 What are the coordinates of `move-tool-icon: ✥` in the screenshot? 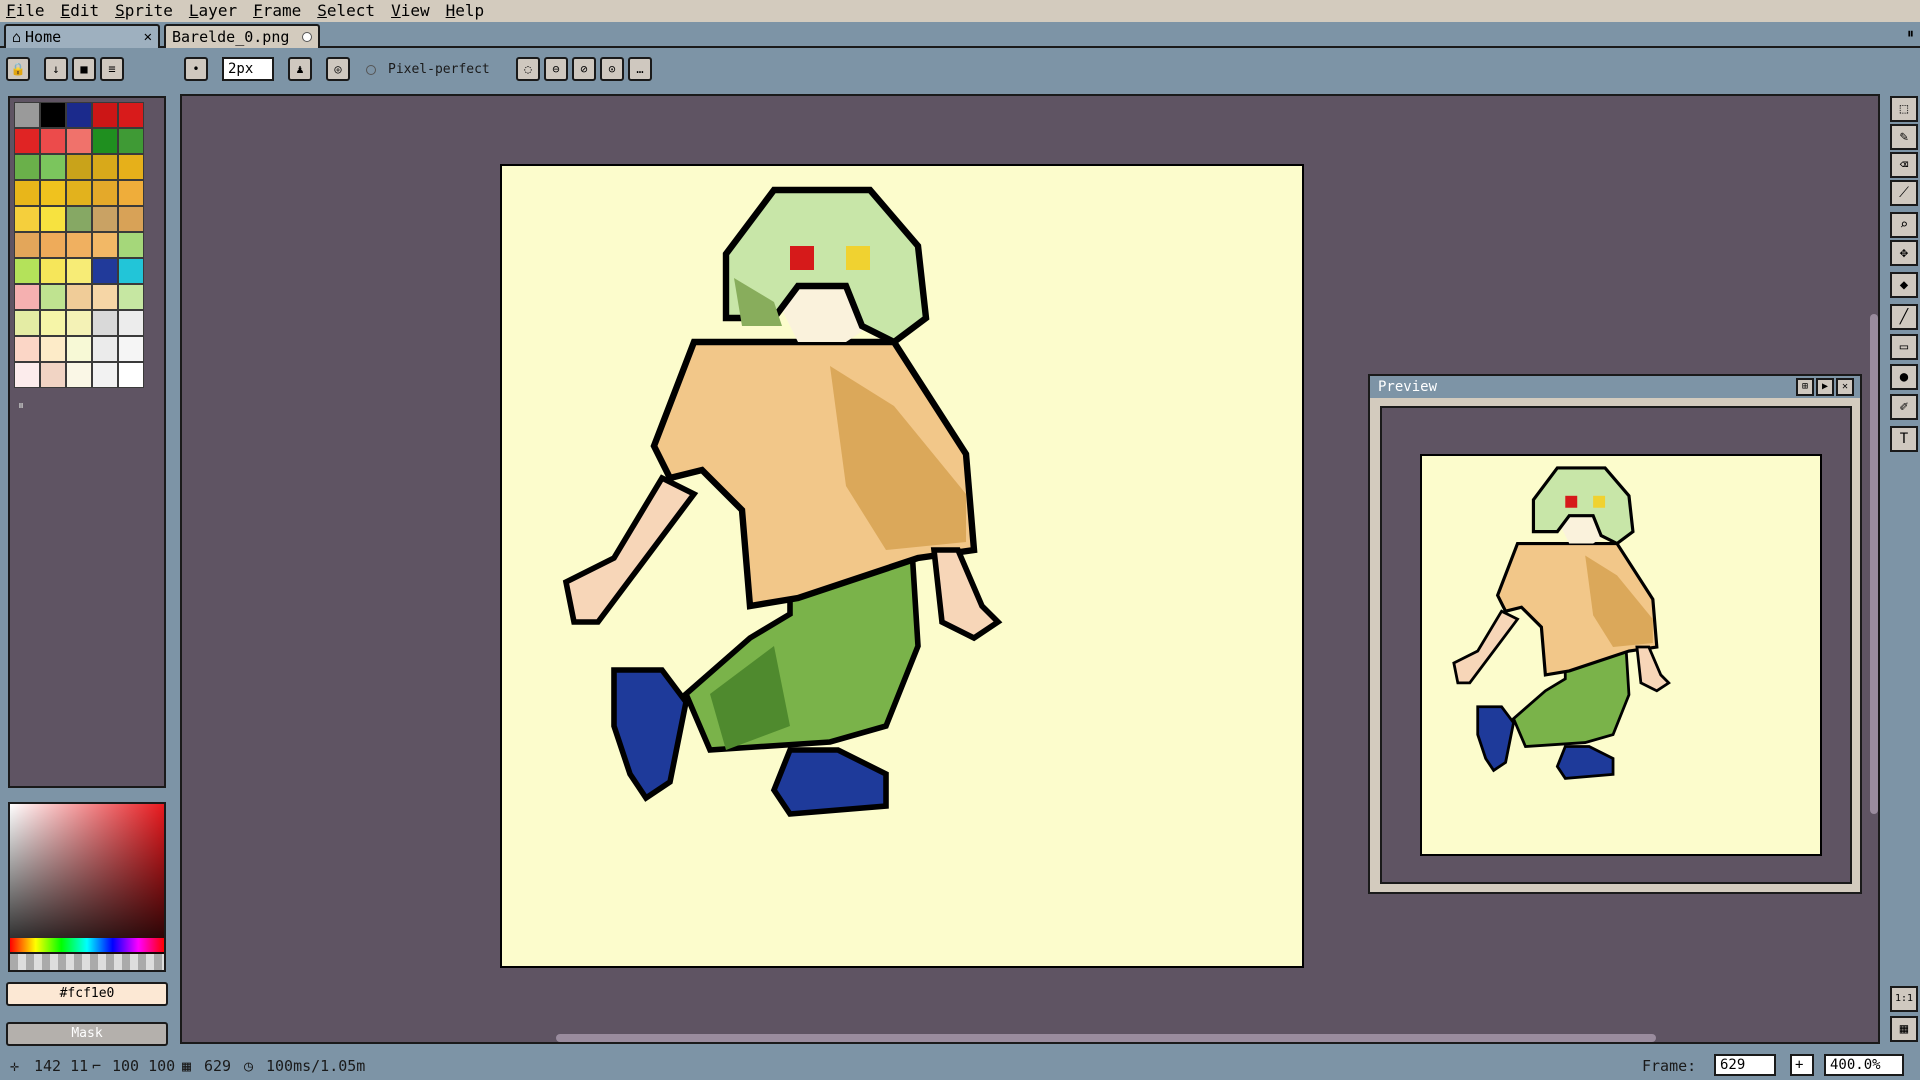 It's located at (1904, 253).